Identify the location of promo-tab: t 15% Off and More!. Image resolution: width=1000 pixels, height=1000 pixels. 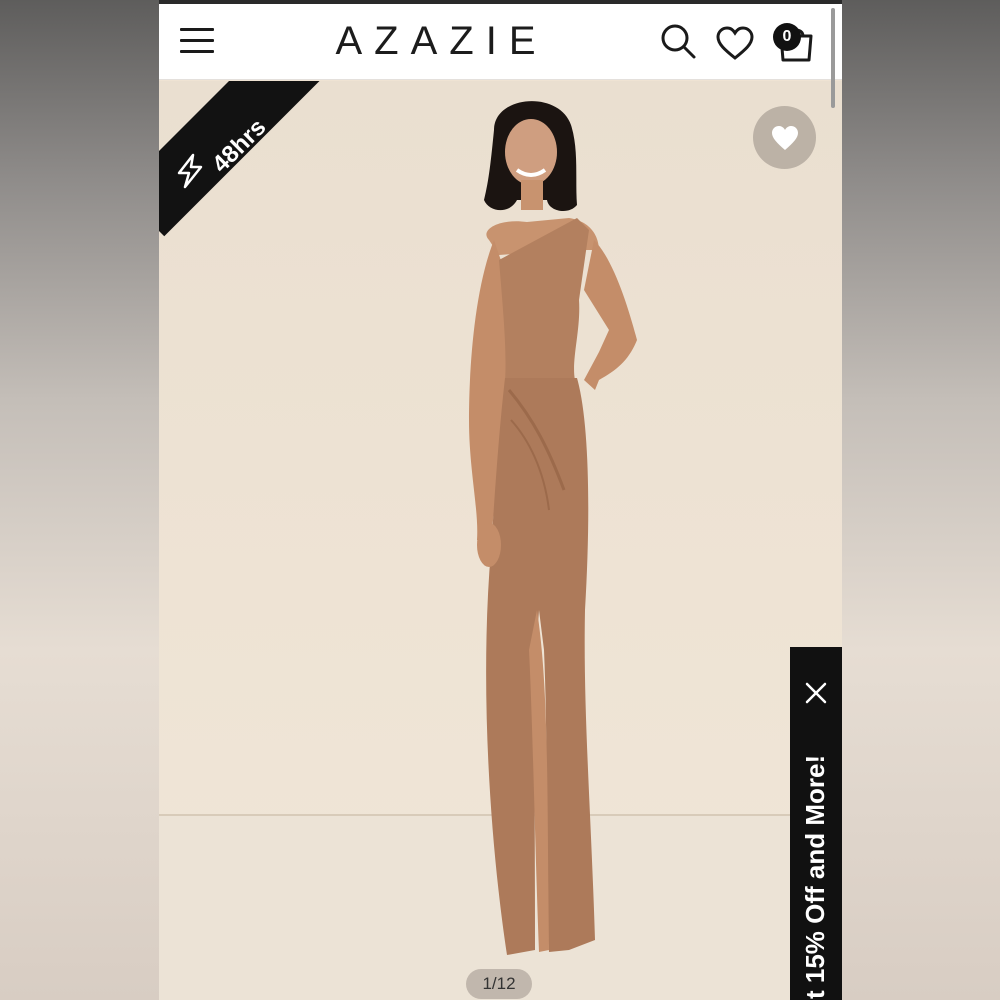
(816, 823).